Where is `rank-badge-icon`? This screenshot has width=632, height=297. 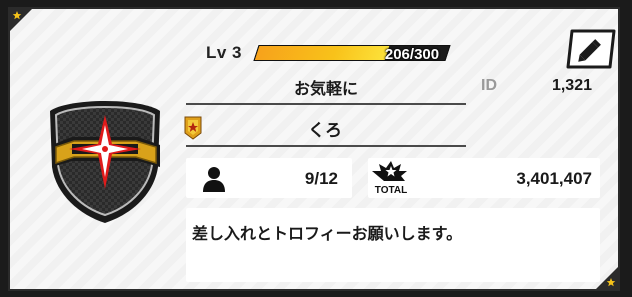 rank-badge-icon is located at coordinates (193, 128).